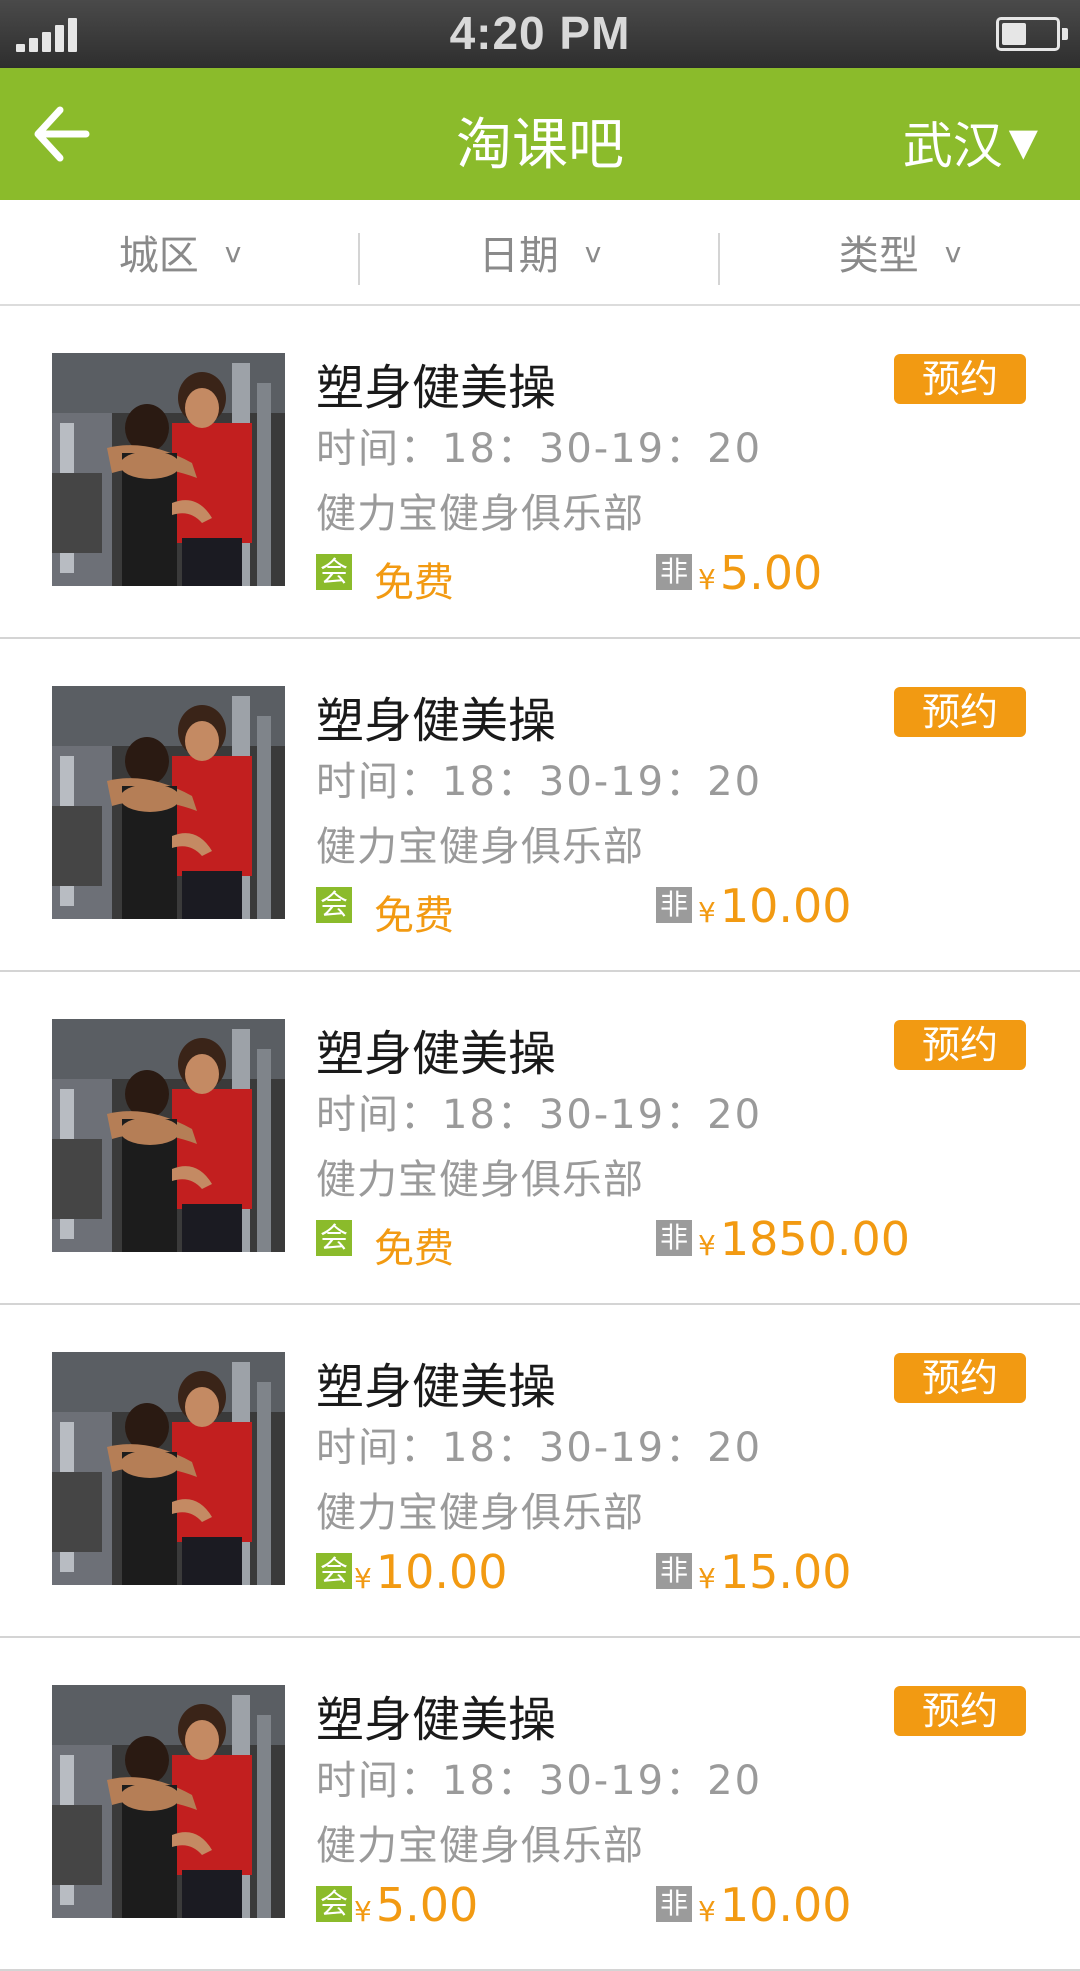 Image resolution: width=1080 pixels, height=1971 pixels. I want to click on status-bar: 4:20 PM, so click(540, 34).